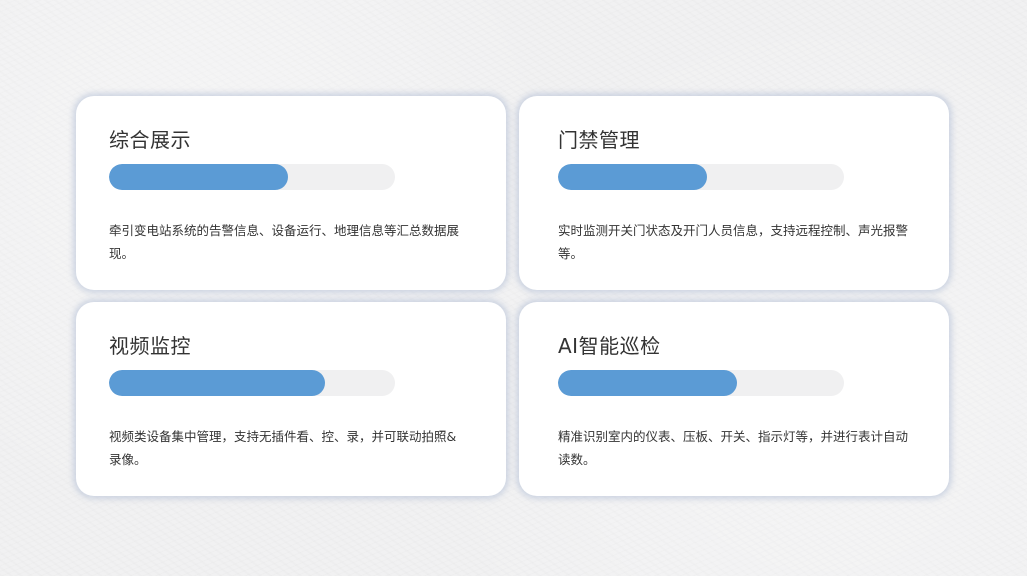  Describe the element at coordinates (733, 448) in the screenshot. I see `card-description: 精准识别室内的仪表、压板、开关、指示灯等，并进行表计自动读数。` at that location.